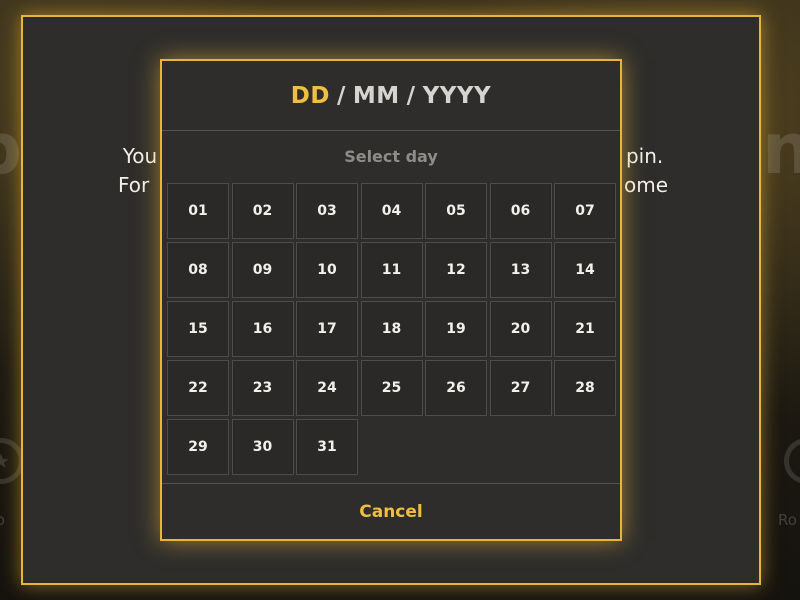 The height and width of the screenshot is (600, 800). I want to click on day-button: 31, so click(327, 447).